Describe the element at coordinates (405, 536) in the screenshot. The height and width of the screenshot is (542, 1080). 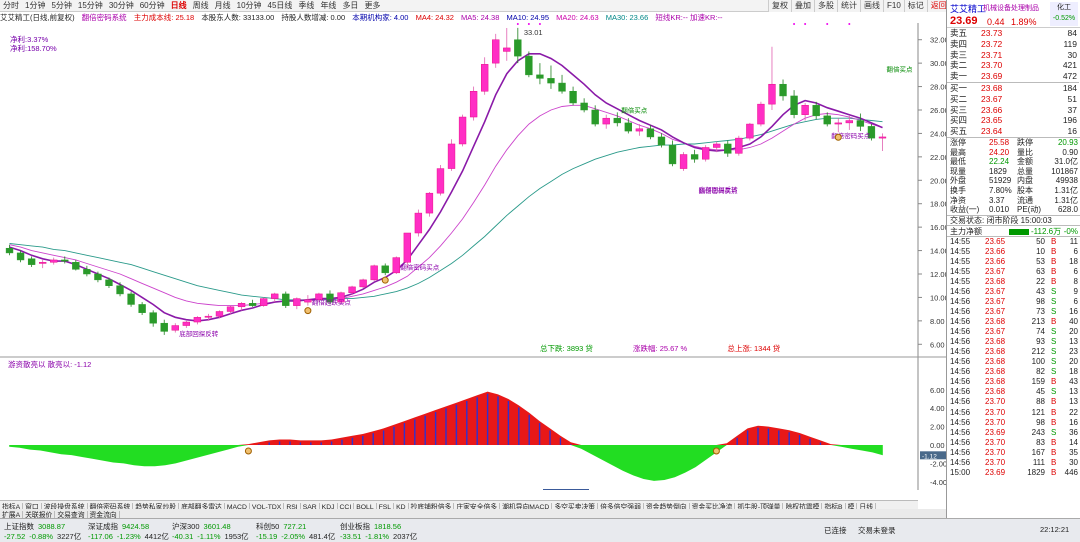
I see `index-stat: 2037亿` at that location.